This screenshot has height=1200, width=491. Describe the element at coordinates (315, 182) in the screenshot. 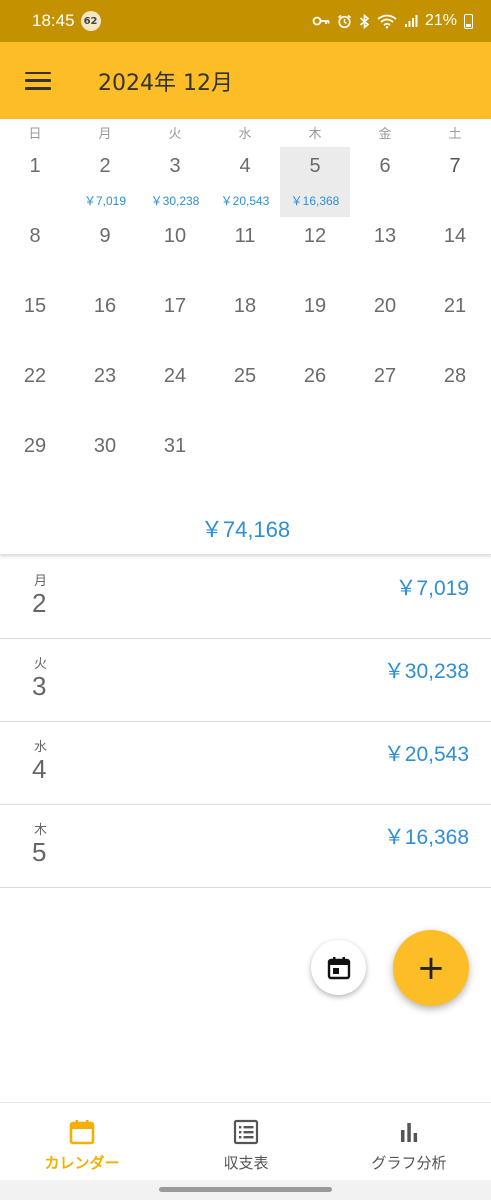

I see `calendar-day-5: 5 ￥16,368` at that location.